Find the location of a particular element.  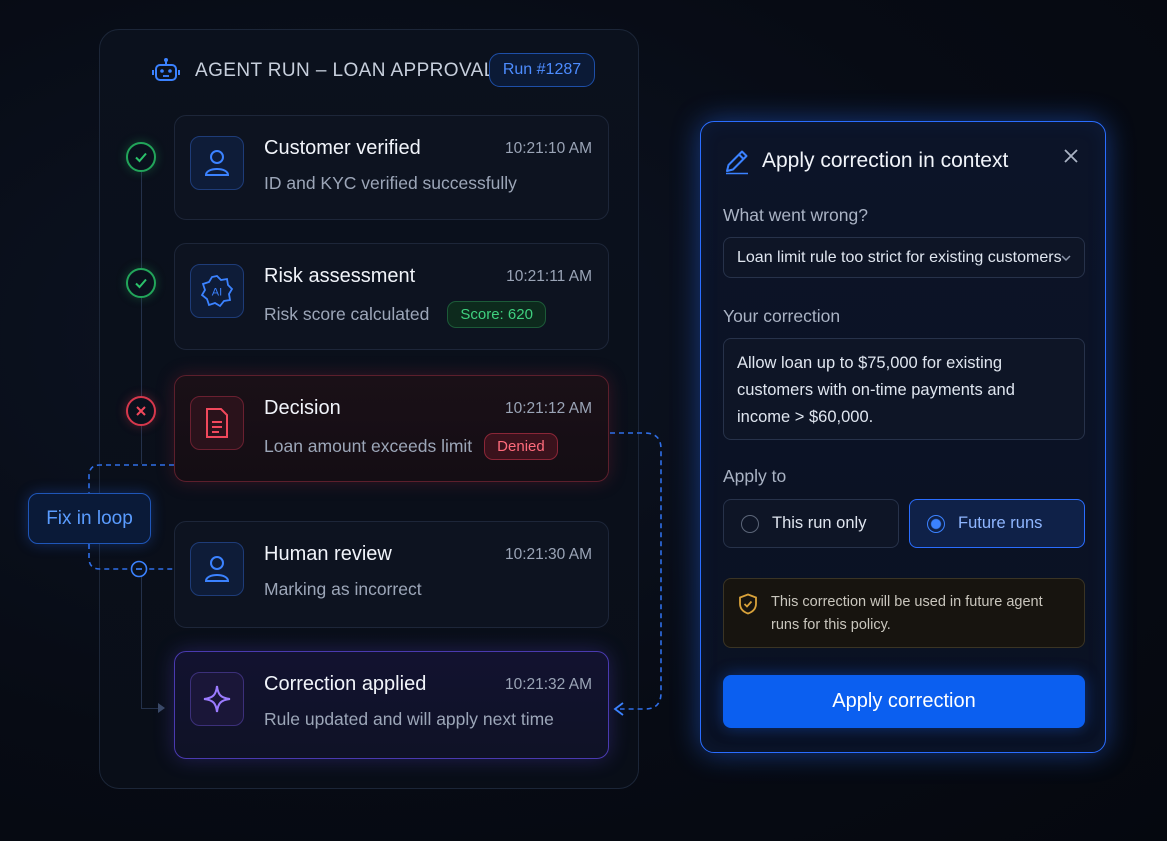

radio-label: Future runs is located at coordinates (1000, 523).